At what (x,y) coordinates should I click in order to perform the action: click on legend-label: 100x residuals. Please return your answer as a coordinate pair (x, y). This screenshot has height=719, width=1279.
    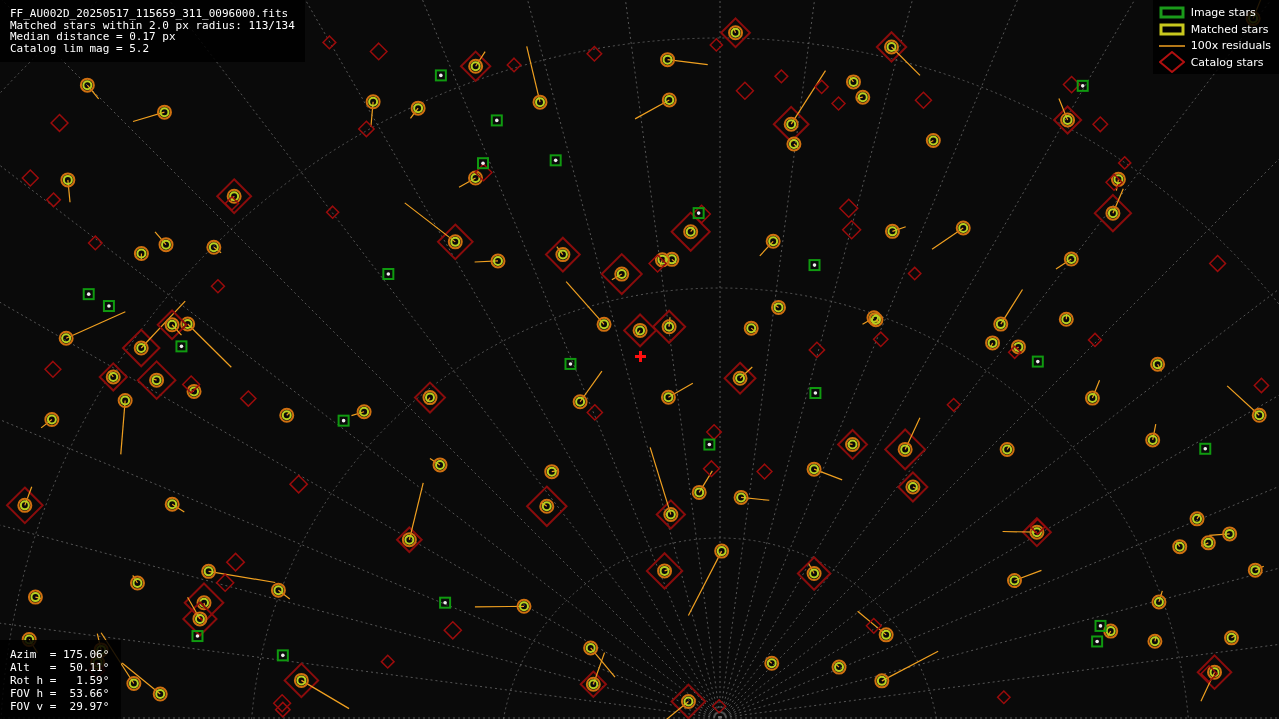
    Looking at the image, I should click on (1230, 46).